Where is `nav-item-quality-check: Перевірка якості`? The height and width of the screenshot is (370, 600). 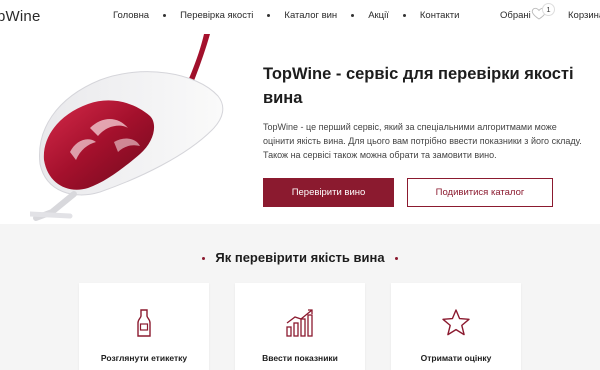
nav-item-quality-check: Перевірка якості is located at coordinates (216, 15).